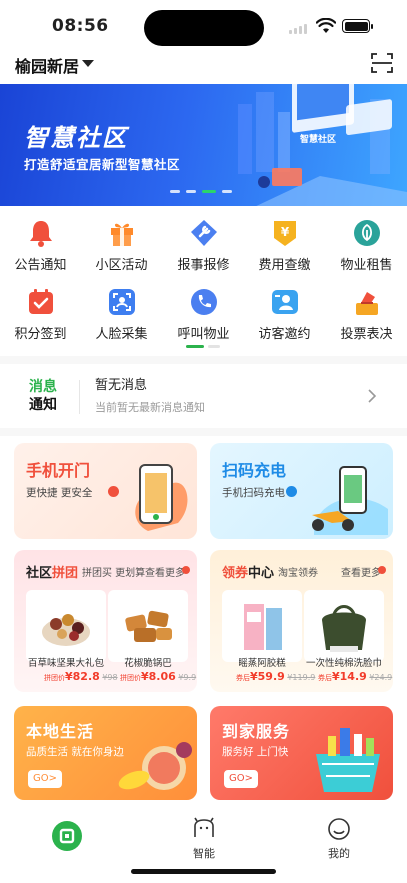  Describe the element at coordinates (284, 247) in the screenshot. I see `grid-item-payment: ¥ 费用查缴` at that location.